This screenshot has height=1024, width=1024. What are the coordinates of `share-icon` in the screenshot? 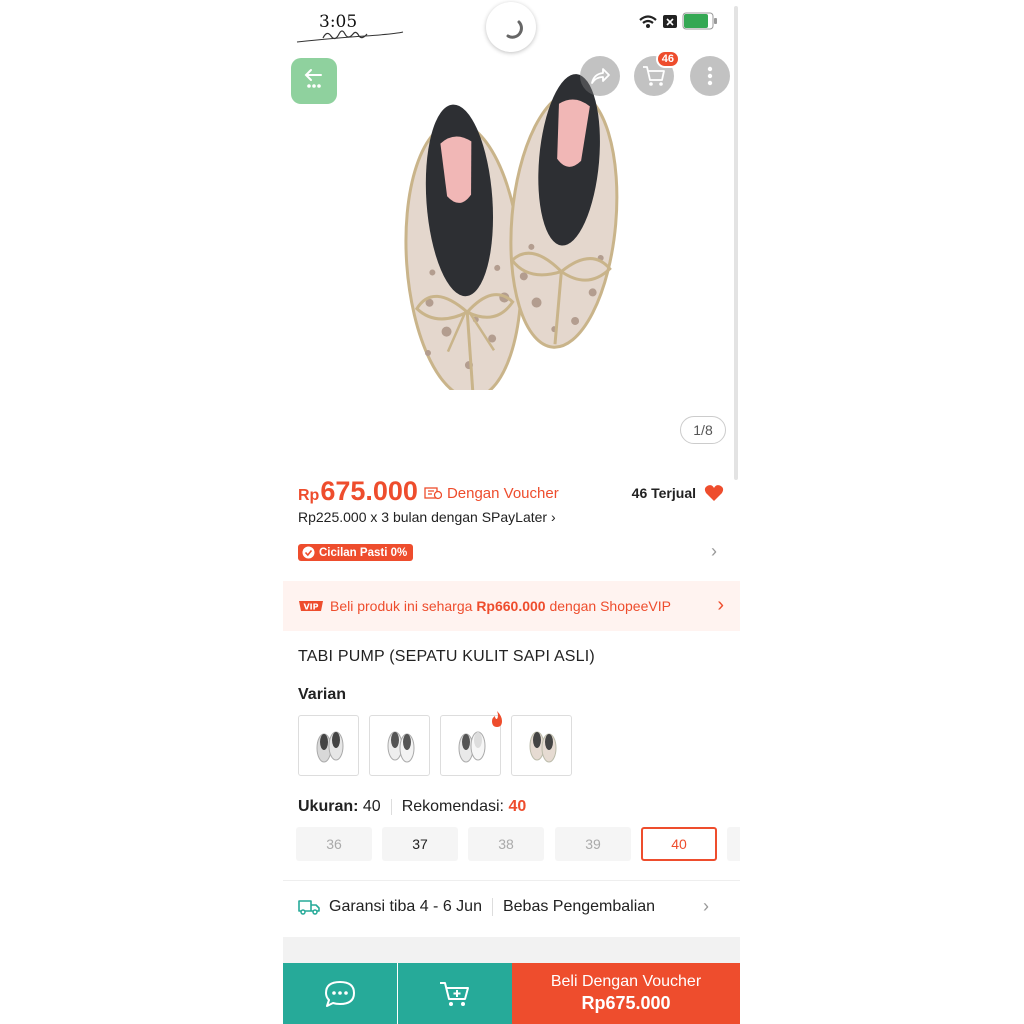 It's located at (600, 76).